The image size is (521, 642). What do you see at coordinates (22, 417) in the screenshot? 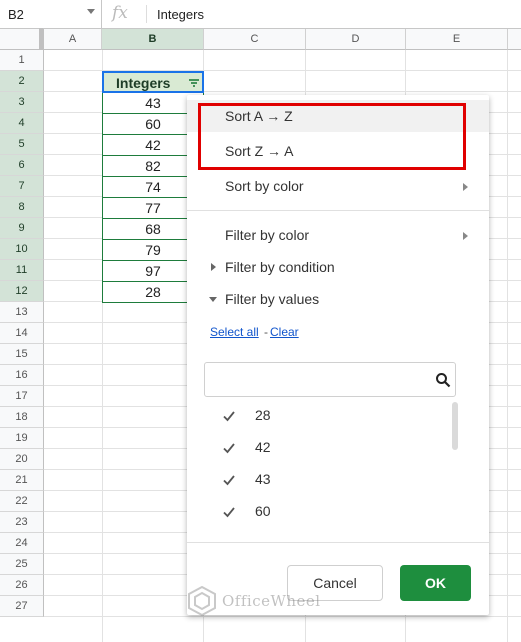
I see `row-header-18: 18` at bounding box center [22, 417].